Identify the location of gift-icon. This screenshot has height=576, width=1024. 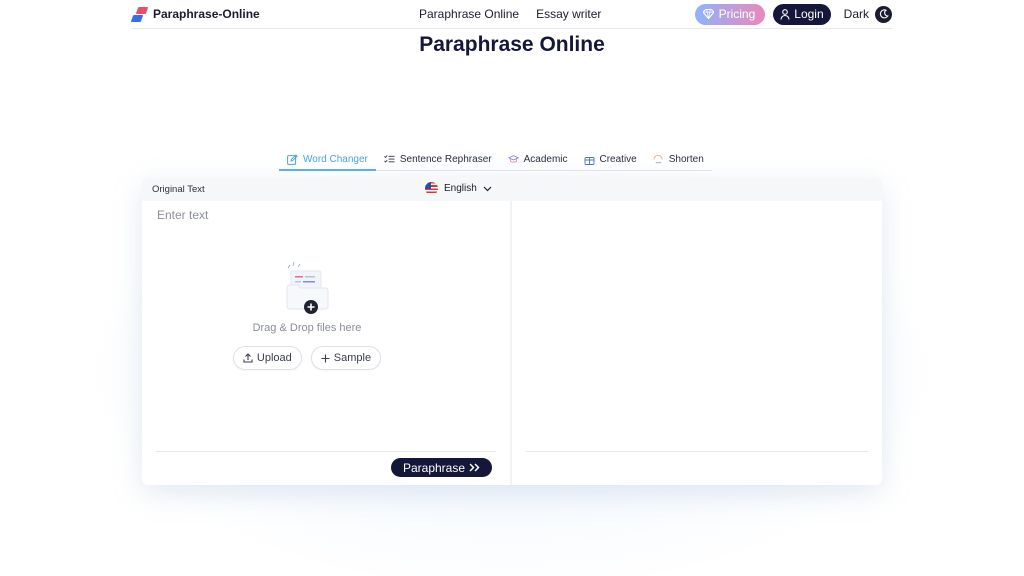
(589, 159).